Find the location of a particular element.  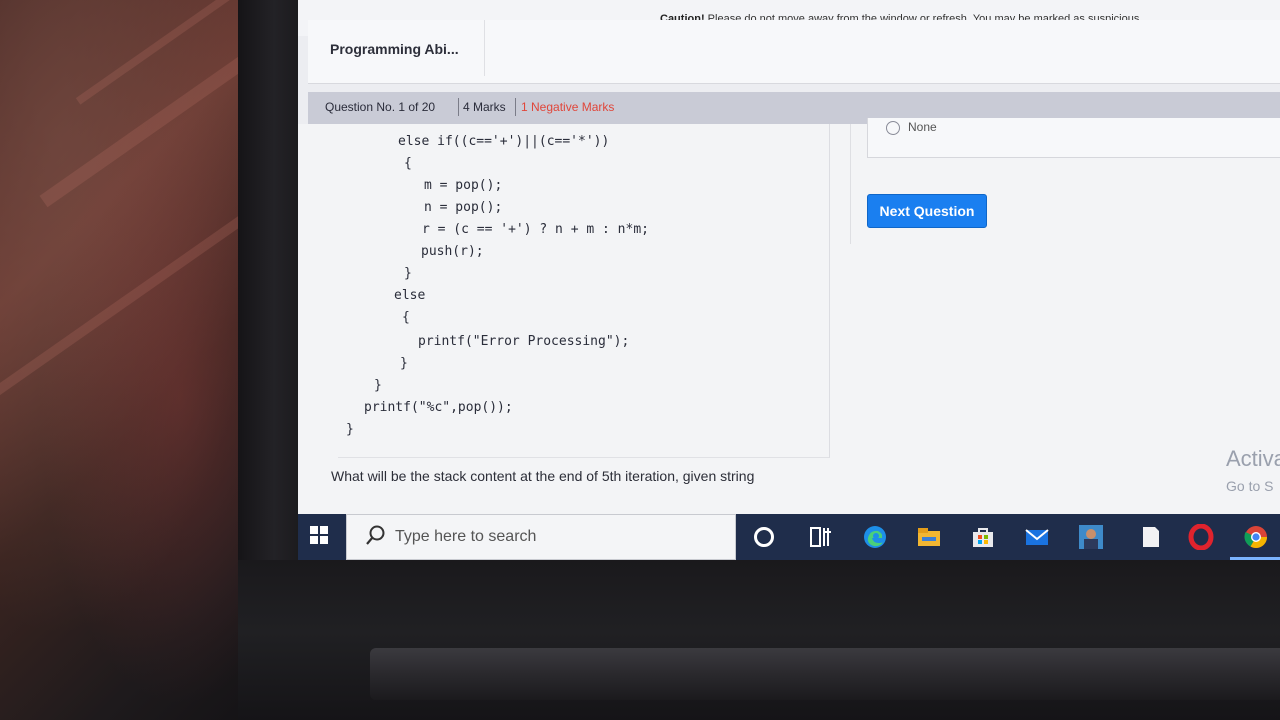

task-view-icon is located at coordinates (821, 537).